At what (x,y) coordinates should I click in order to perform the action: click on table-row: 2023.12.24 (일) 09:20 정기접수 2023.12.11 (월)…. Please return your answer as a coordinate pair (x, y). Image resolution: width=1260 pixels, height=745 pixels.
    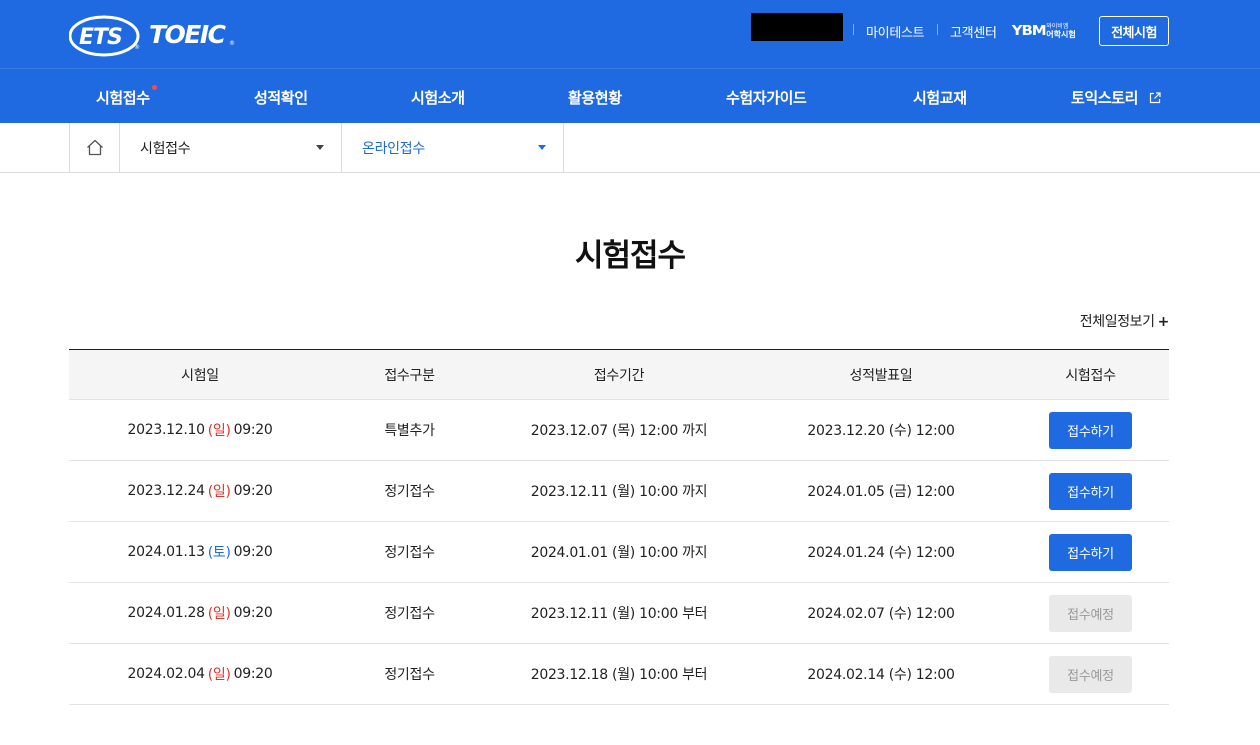
    Looking at the image, I should click on (619, 491).